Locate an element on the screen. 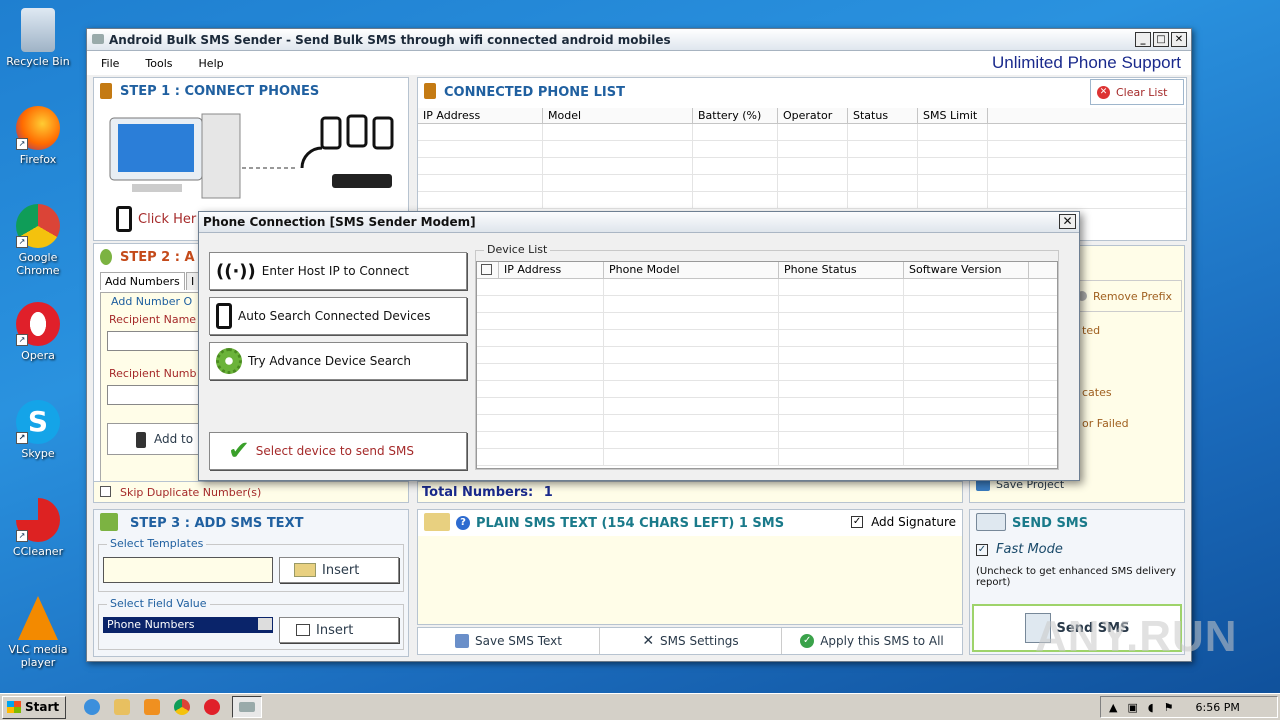  checkmark-icon: ✔ is located at coordinates (239, 451).